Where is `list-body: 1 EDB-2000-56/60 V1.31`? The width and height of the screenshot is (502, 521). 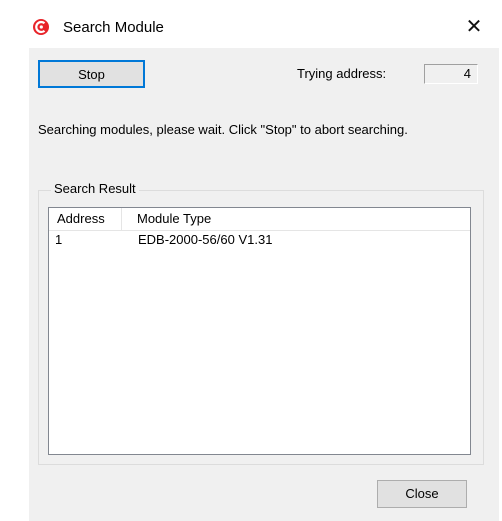
list-body: 1 EDB-2000-56/60 V1.31 is located at coordinates (259, 240).